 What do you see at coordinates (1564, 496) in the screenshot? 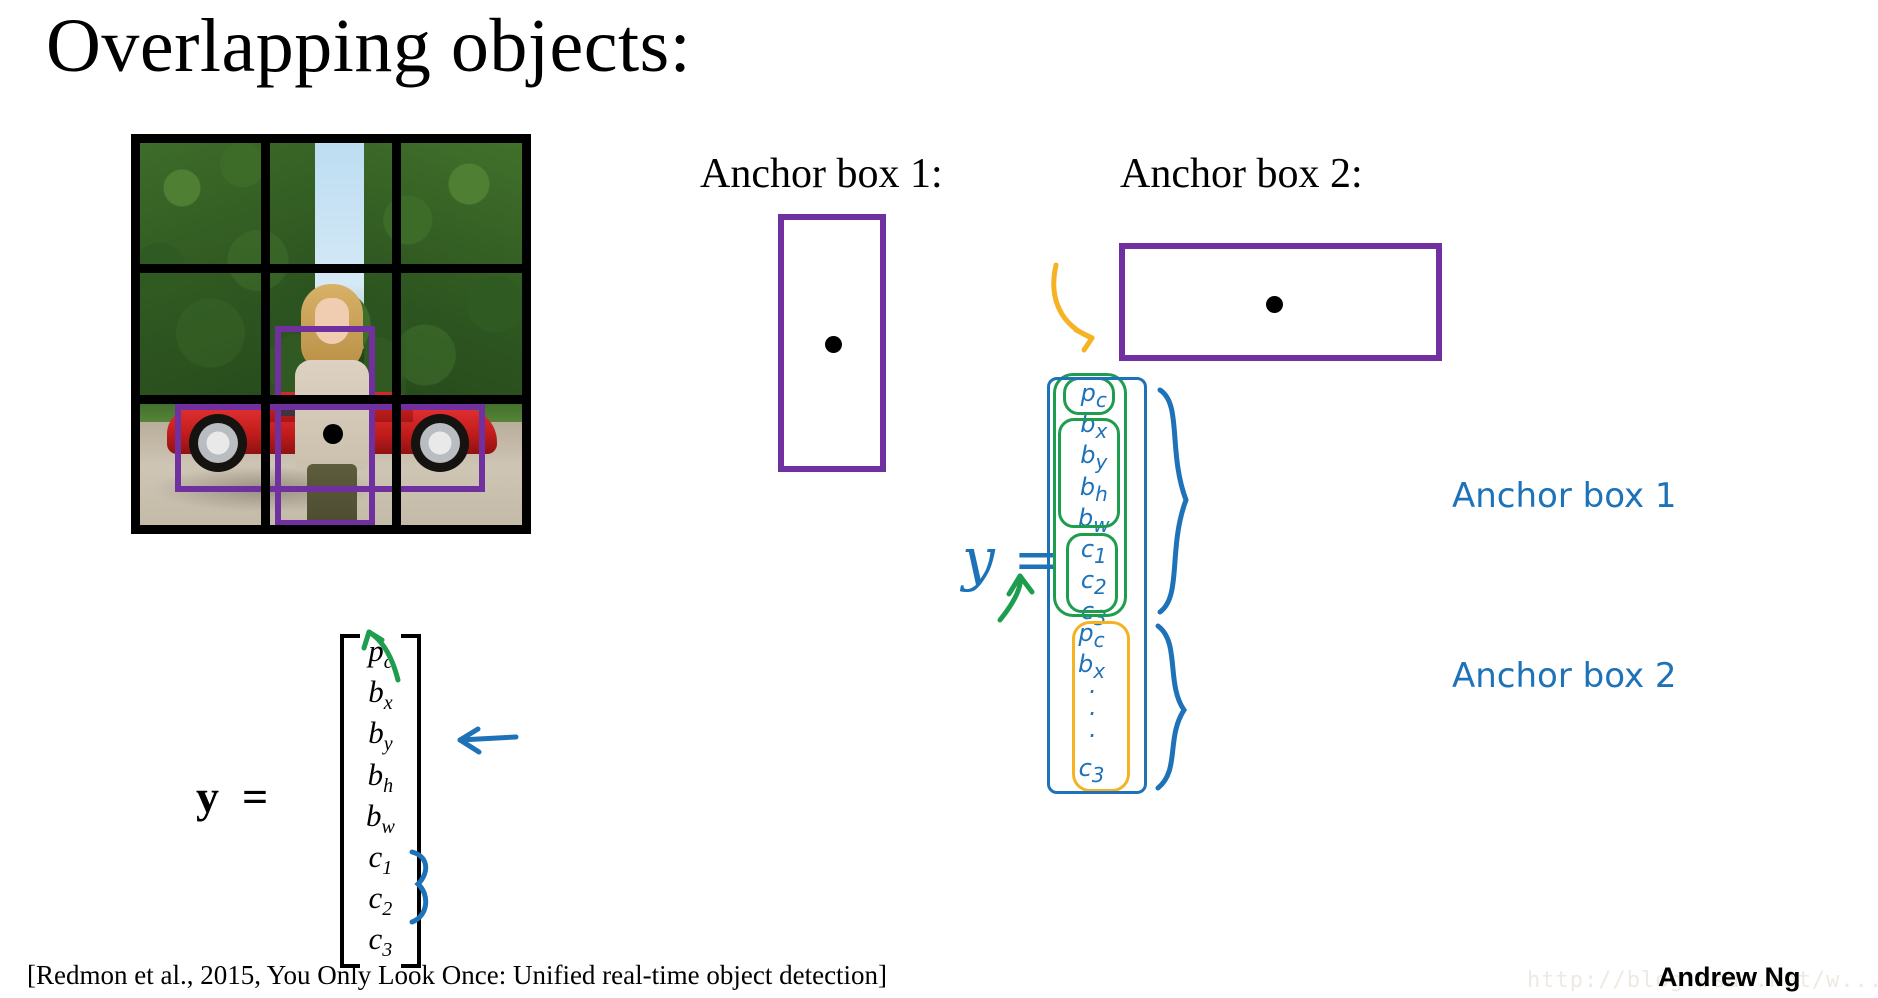
I see `handwritten-anchor-box-1: Anchor box 1` at bounding box center [1564, 496].